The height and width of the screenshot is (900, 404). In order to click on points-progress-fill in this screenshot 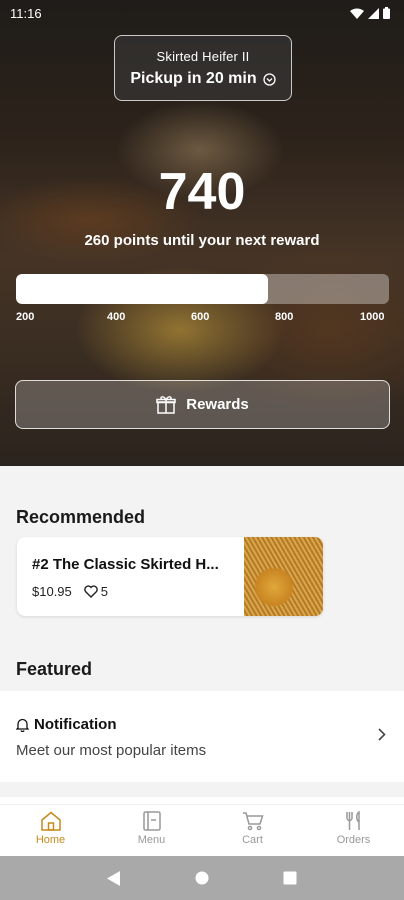, I will do `click(142, 289)`.